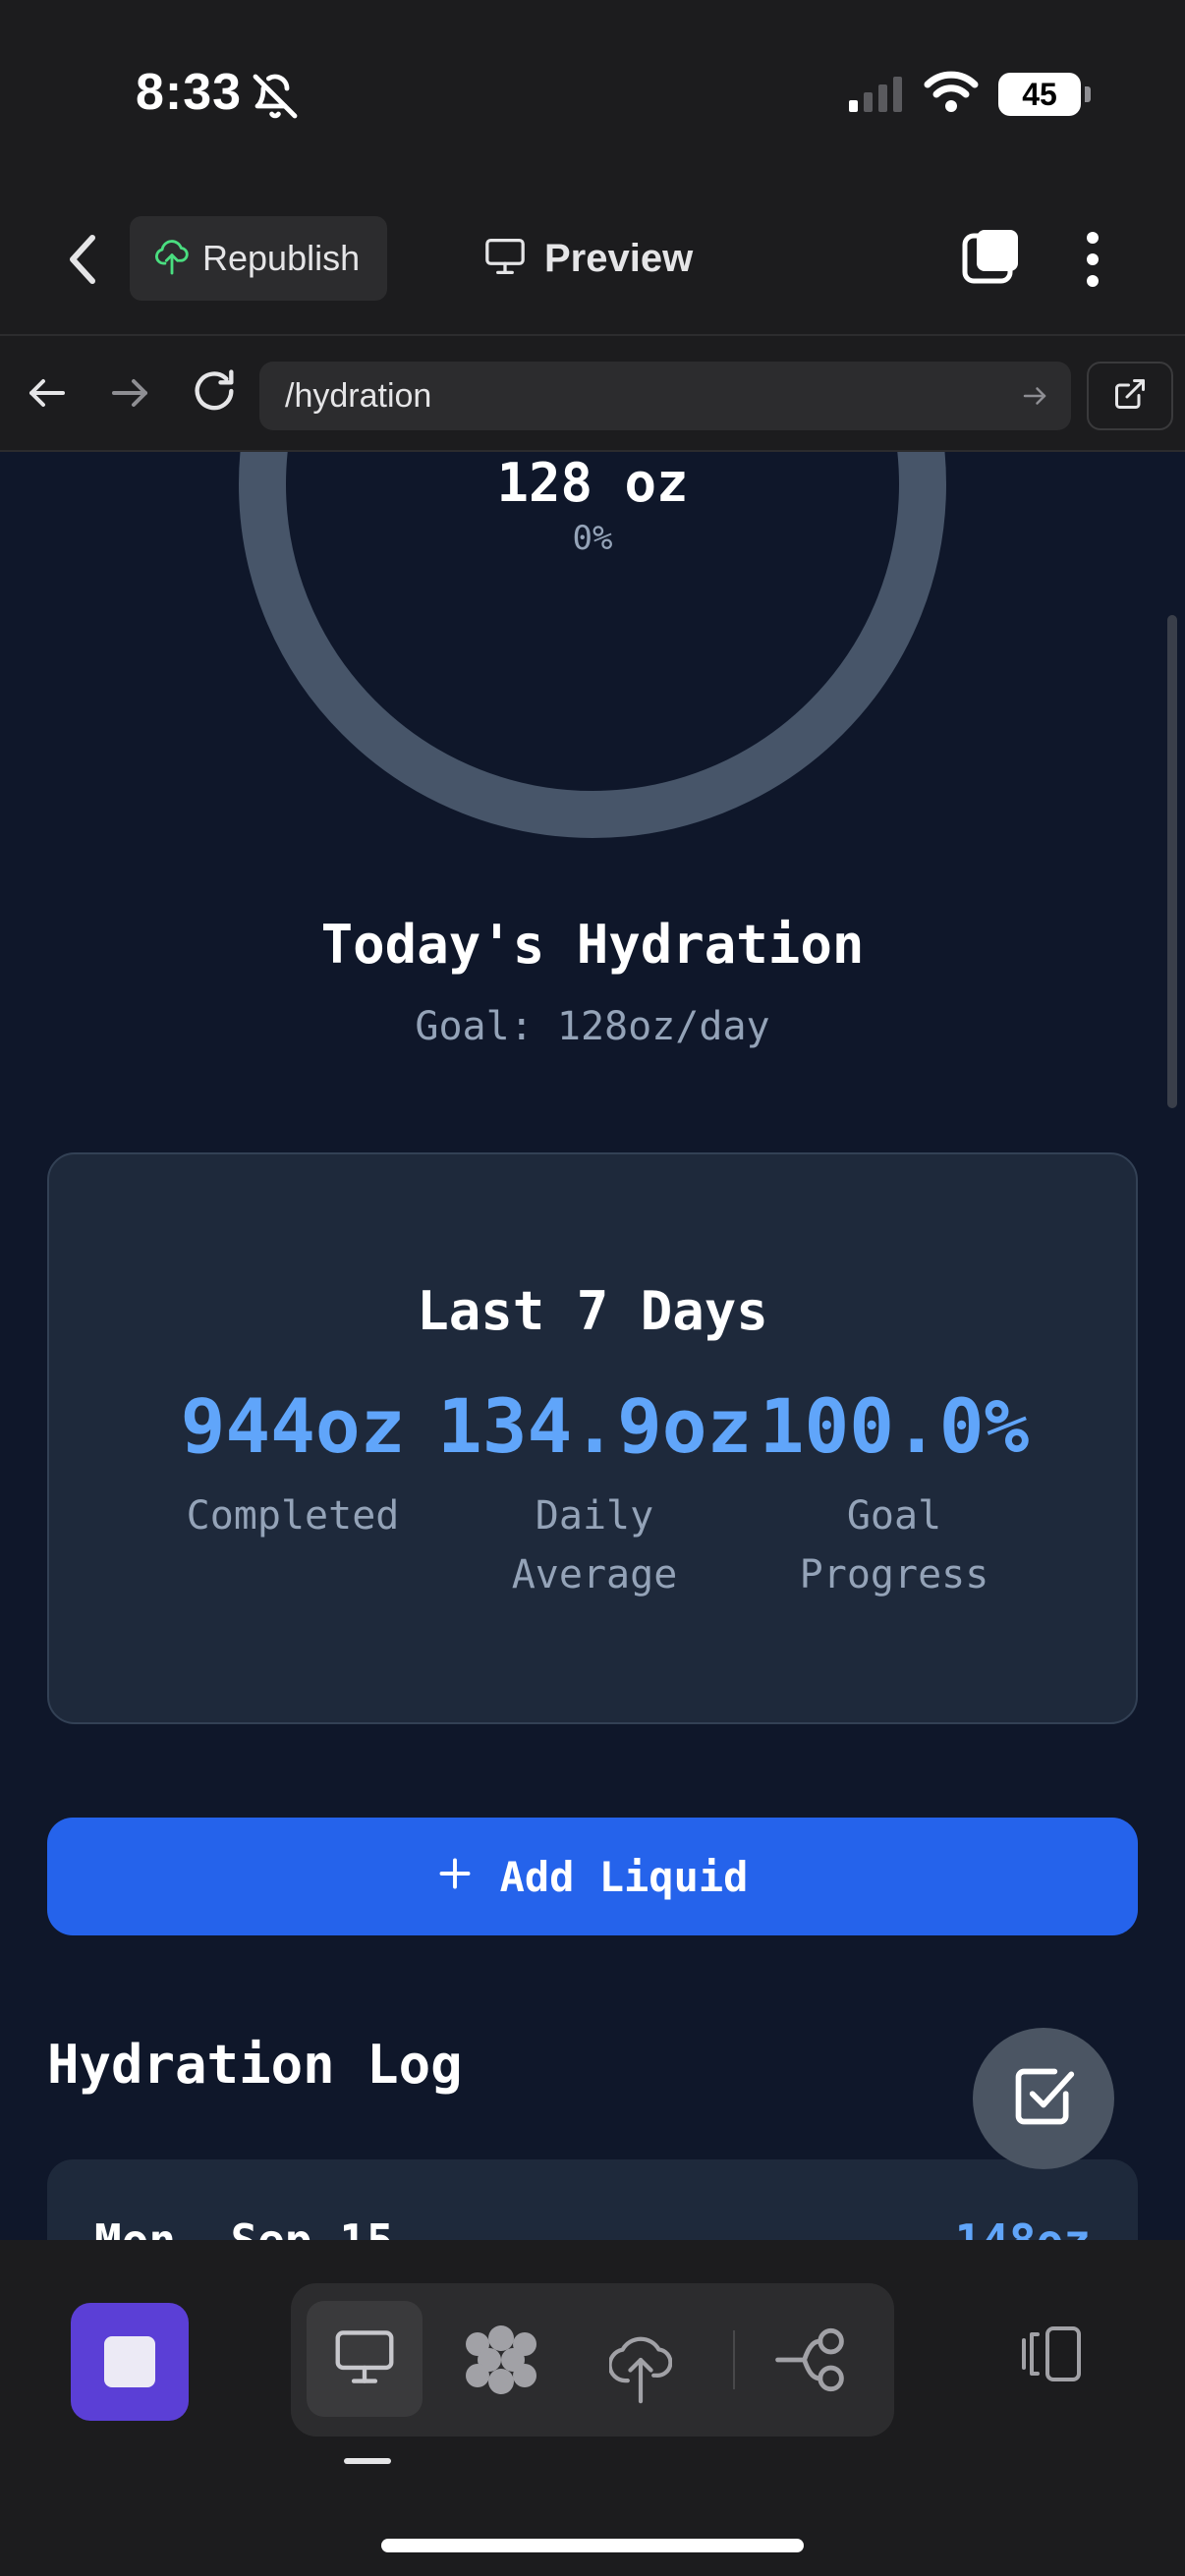 The height and width of the screenshot is (2576, 1185). I want to click on scrollbar-thumb, so click(1172, 861).